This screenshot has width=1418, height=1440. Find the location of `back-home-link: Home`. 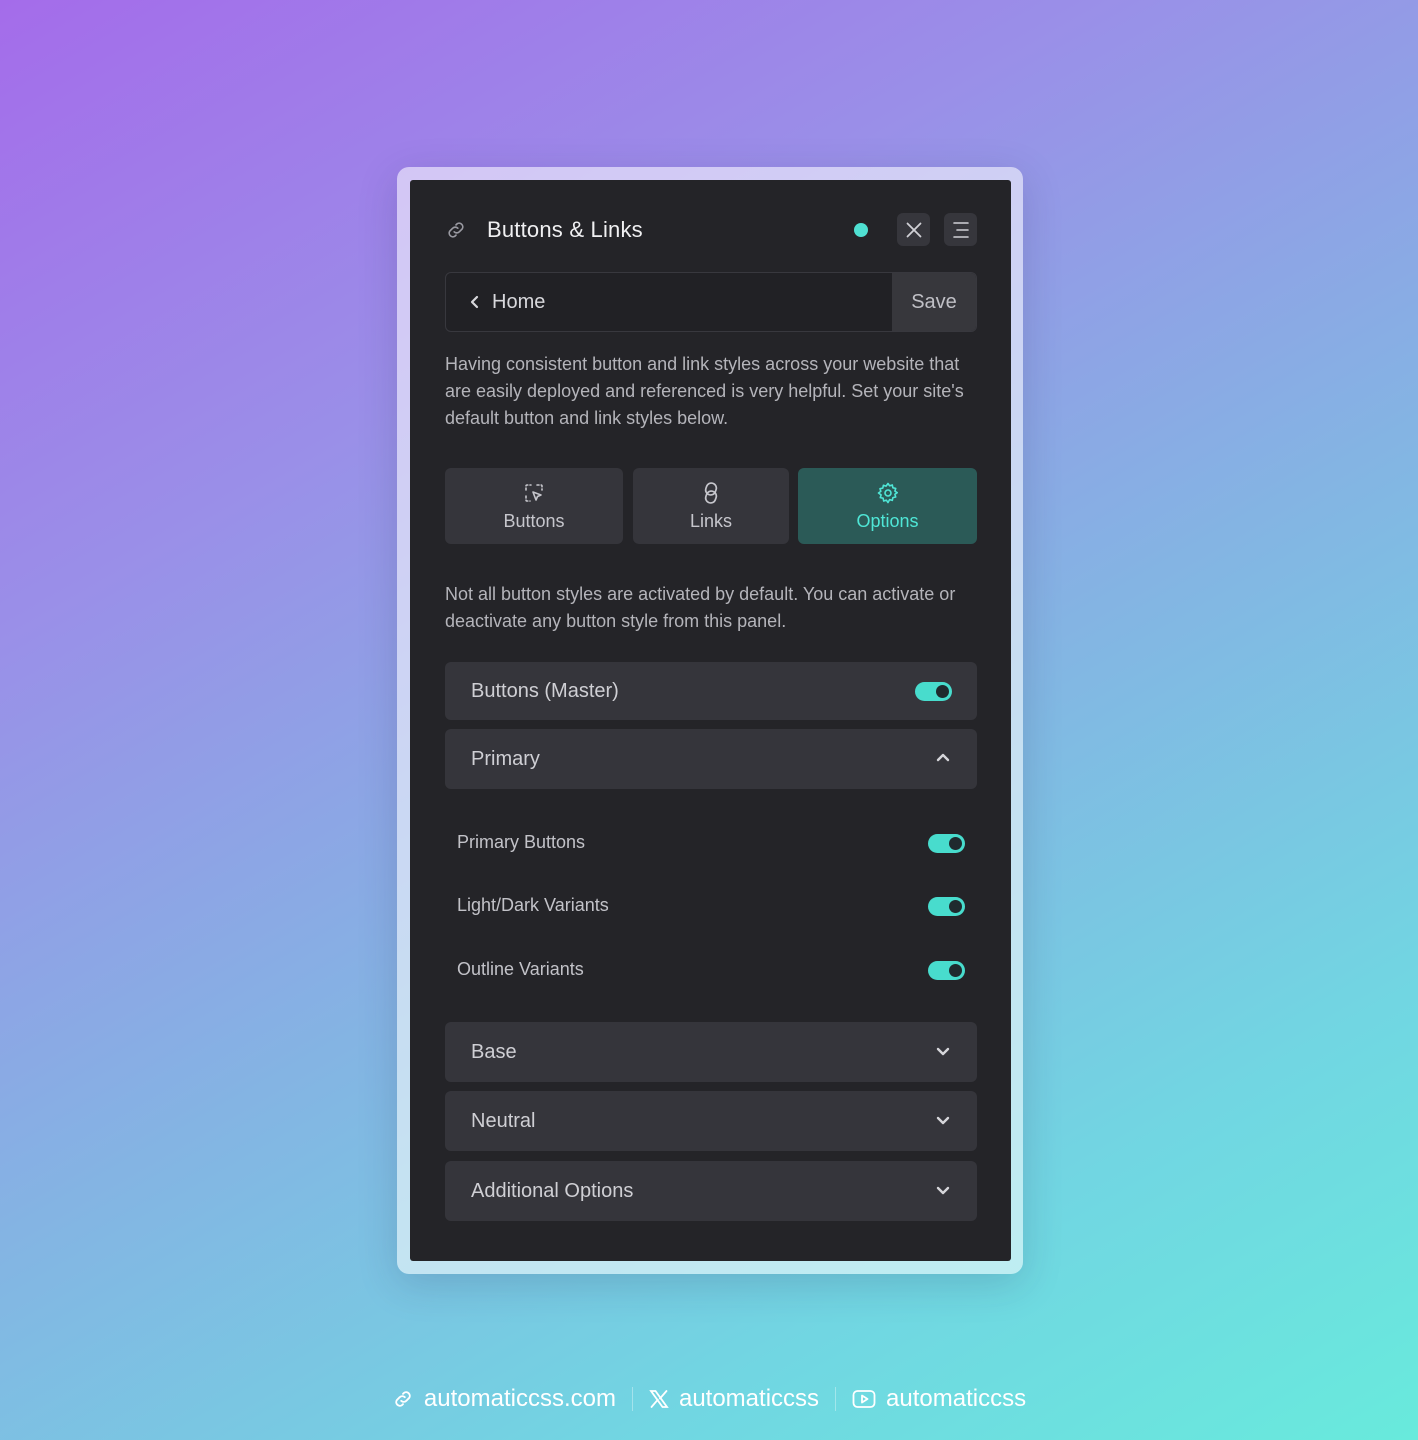

back-home-link: Home is located at coordinates (507, 302).